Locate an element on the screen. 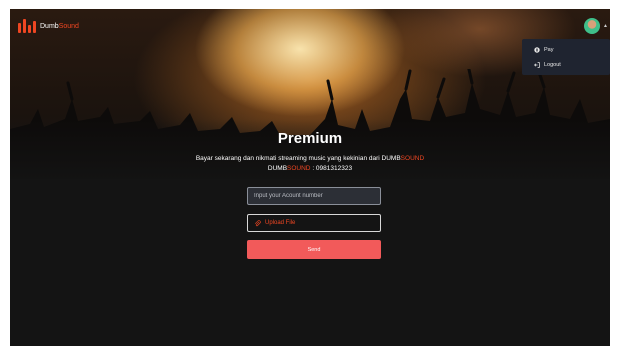  user-avatar is located at coordinates (592, 26).